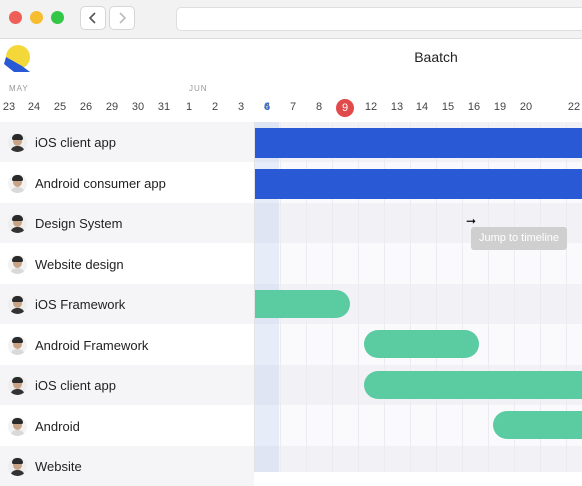 This screenshot has width=582, height=486. I want to click on day-label: 25, so click(60, 107).